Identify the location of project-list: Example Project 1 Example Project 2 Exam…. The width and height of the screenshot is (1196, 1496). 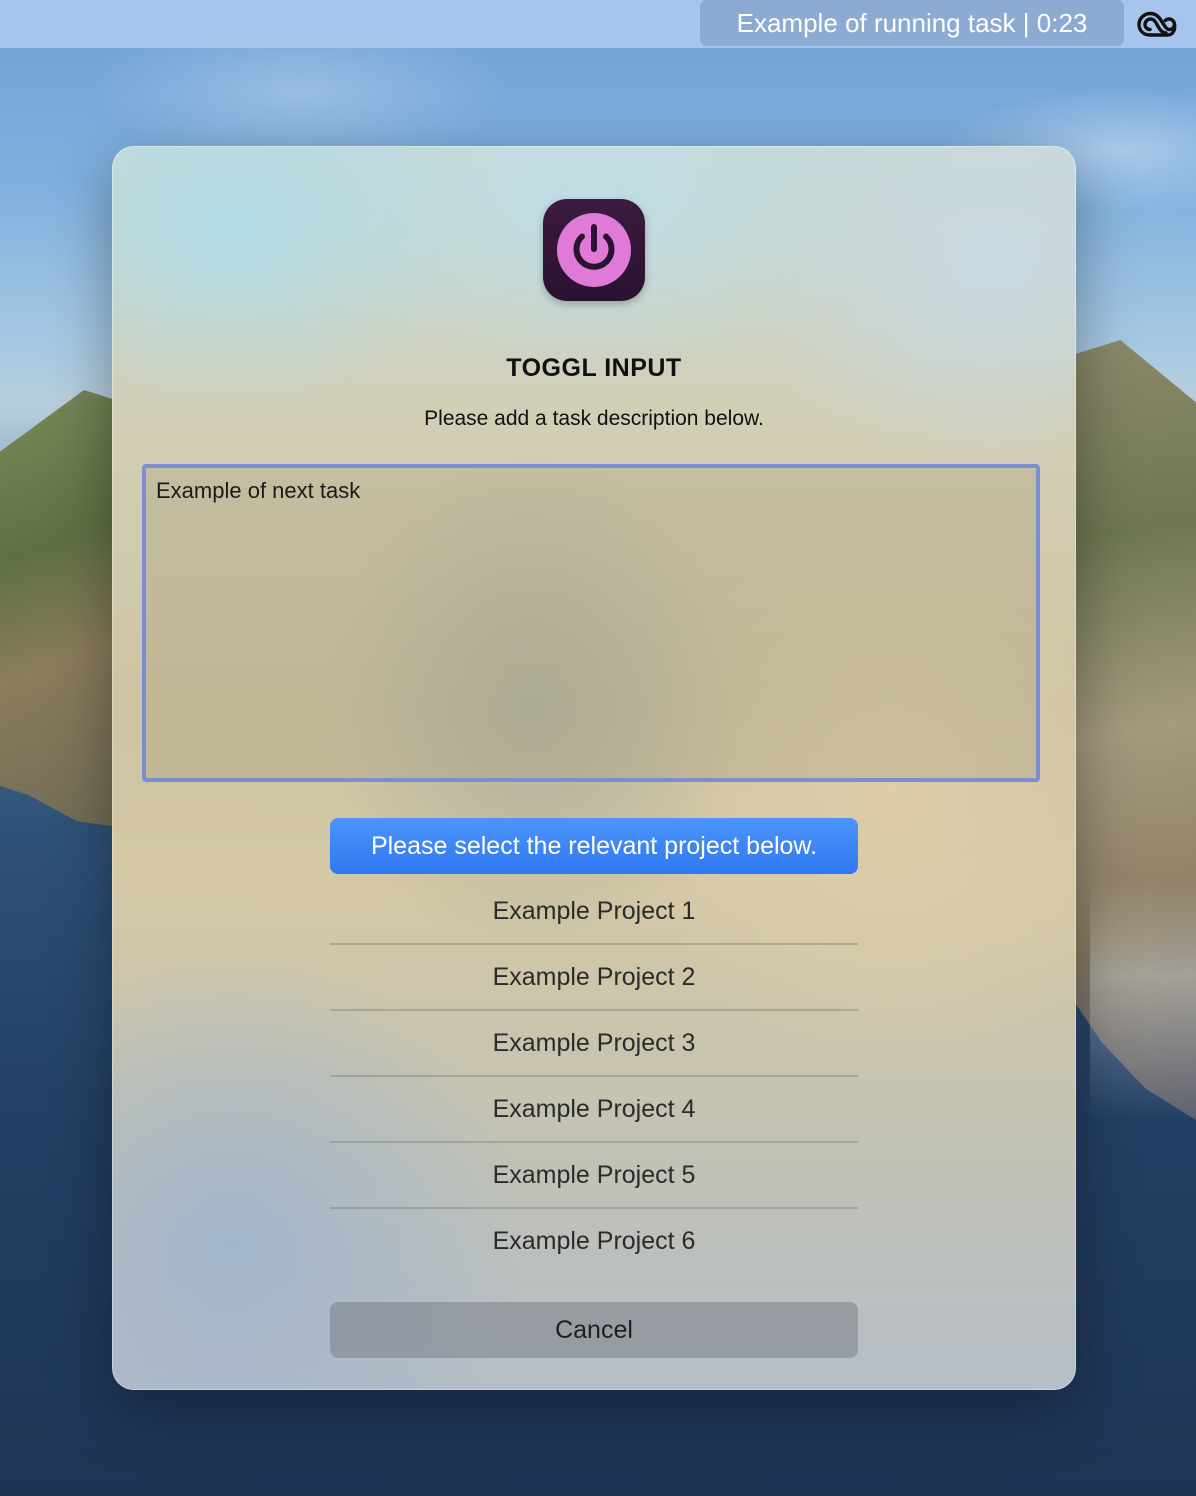
(594, 1077).